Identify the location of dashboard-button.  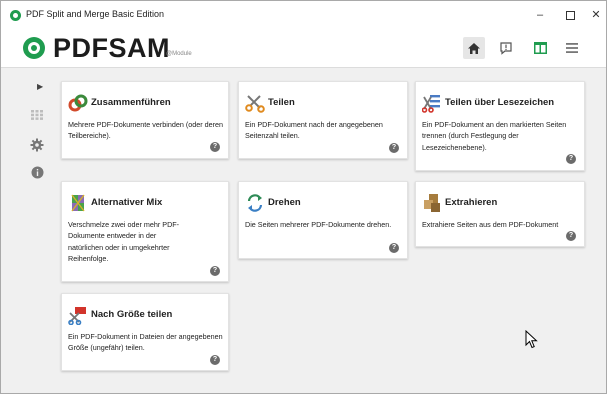
(540, 48).